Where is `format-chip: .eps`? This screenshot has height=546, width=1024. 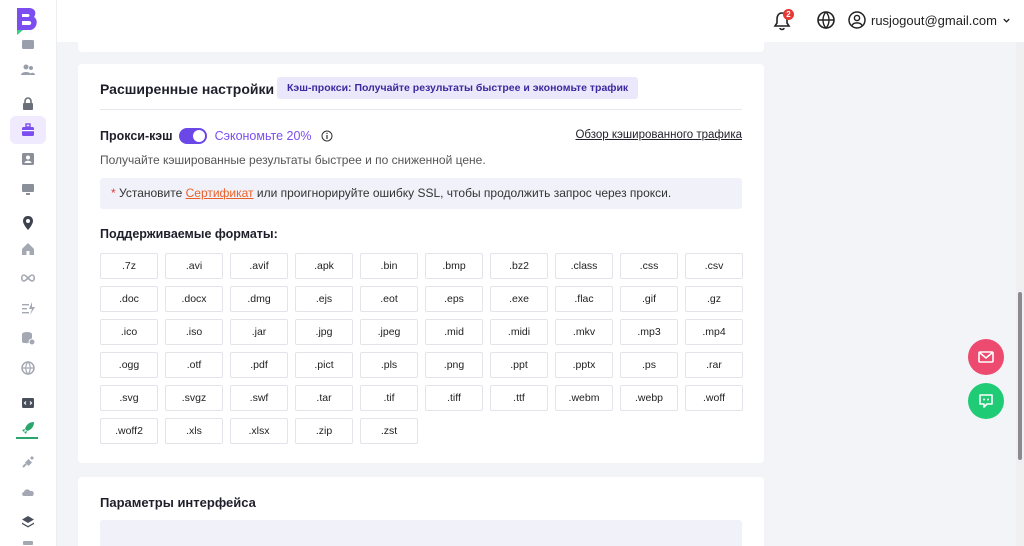
format-chip: .eps is located at coordinates (454, 299).